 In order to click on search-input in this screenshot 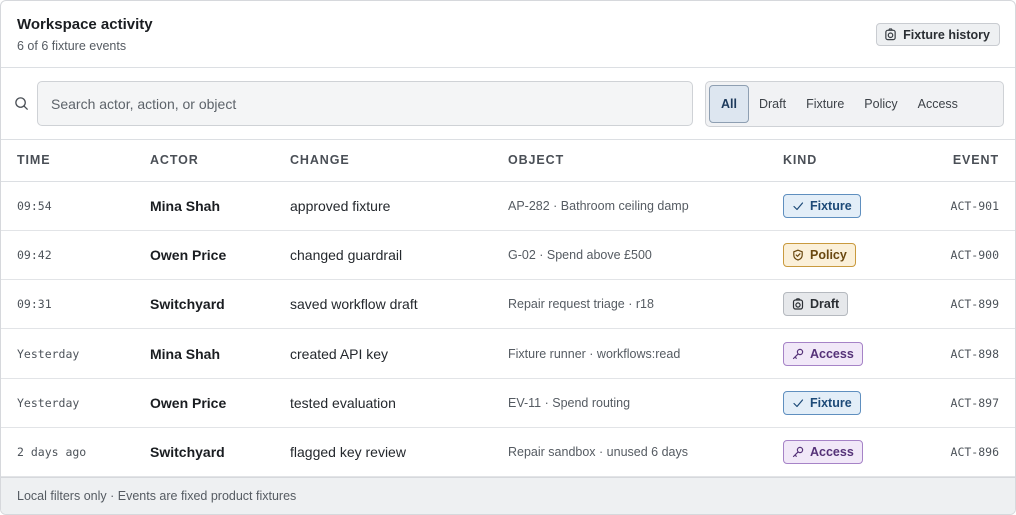, I will do `click(365, 103)`.